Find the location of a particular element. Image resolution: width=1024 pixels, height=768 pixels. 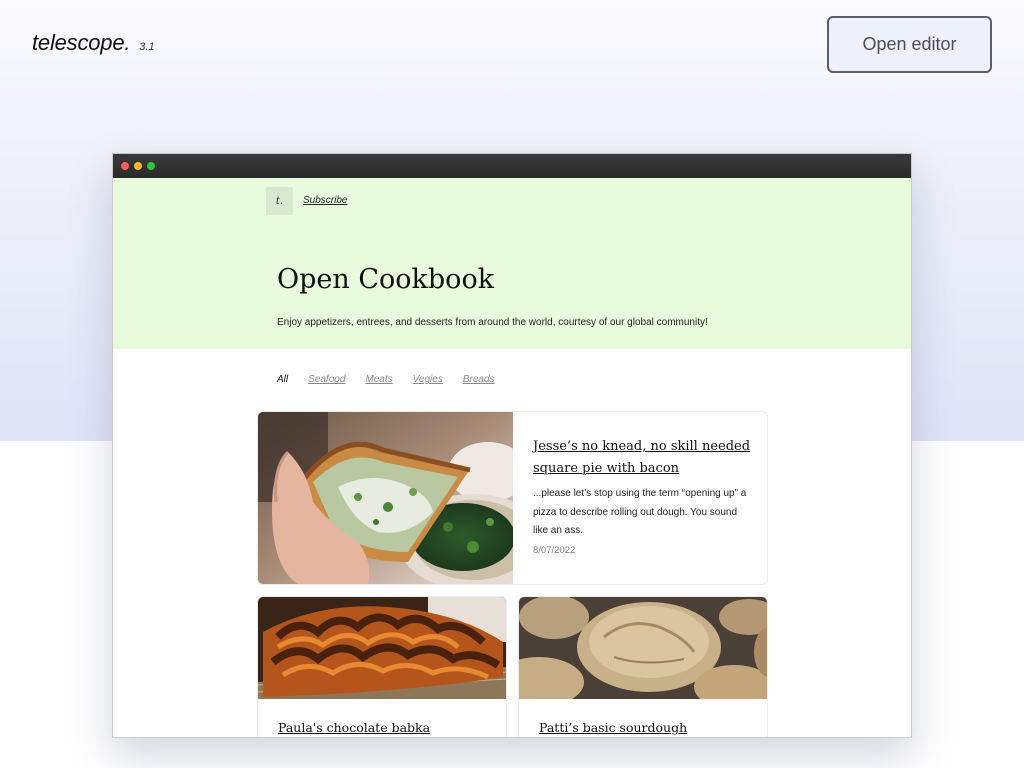

app-logo: telescope. is located at coordinates (81, 42).